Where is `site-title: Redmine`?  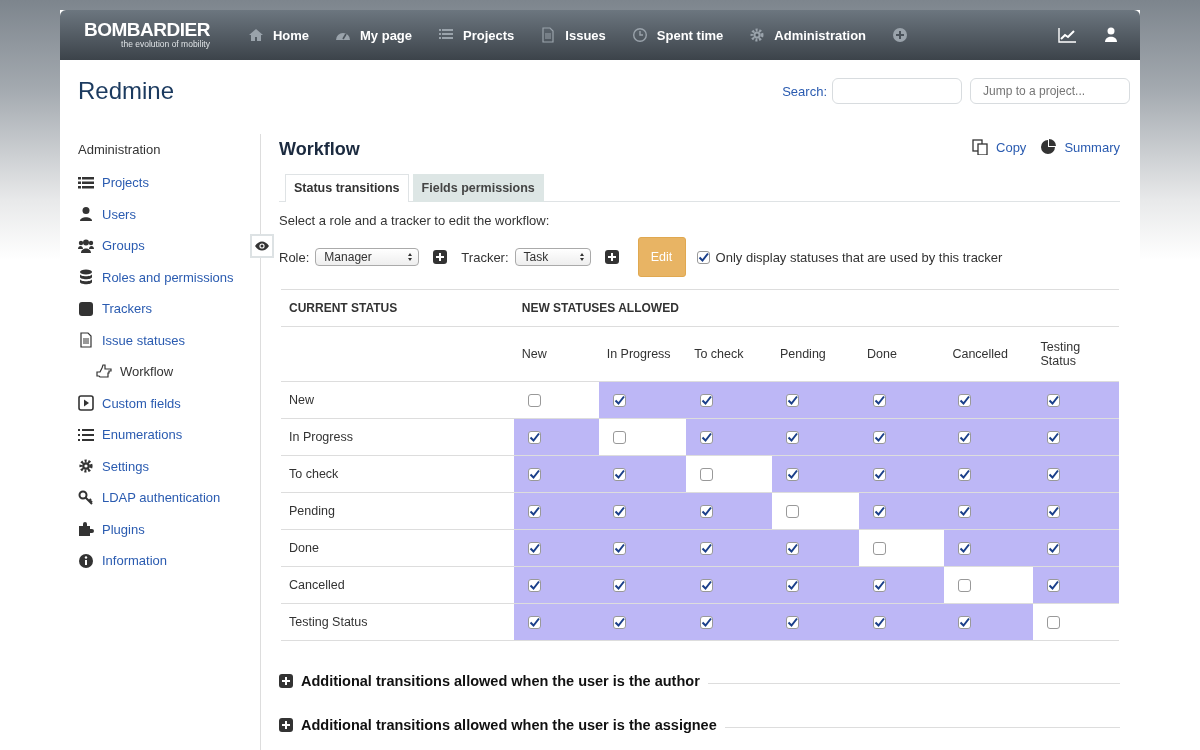
site-title: Redmine is located at coordinates (127, 91).